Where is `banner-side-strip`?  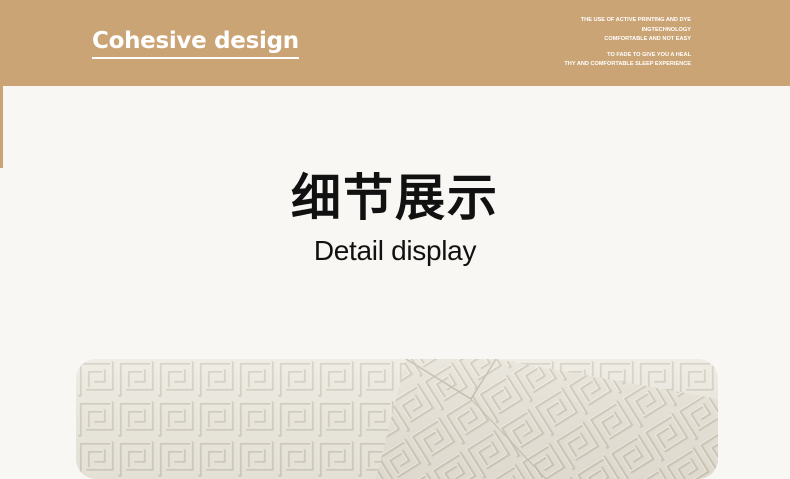
banner-side-strip is located at coordinates (1, 127).